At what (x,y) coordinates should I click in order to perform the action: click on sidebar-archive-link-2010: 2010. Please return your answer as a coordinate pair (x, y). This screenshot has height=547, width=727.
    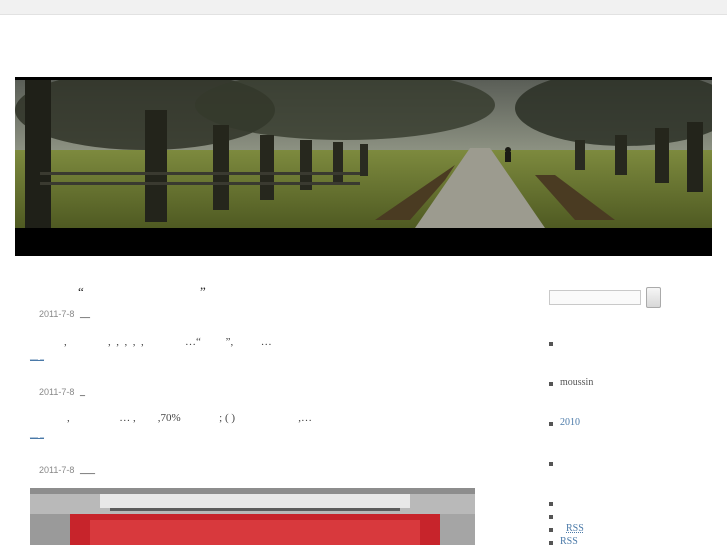
    Looking at the image, I should click on (570, 422).